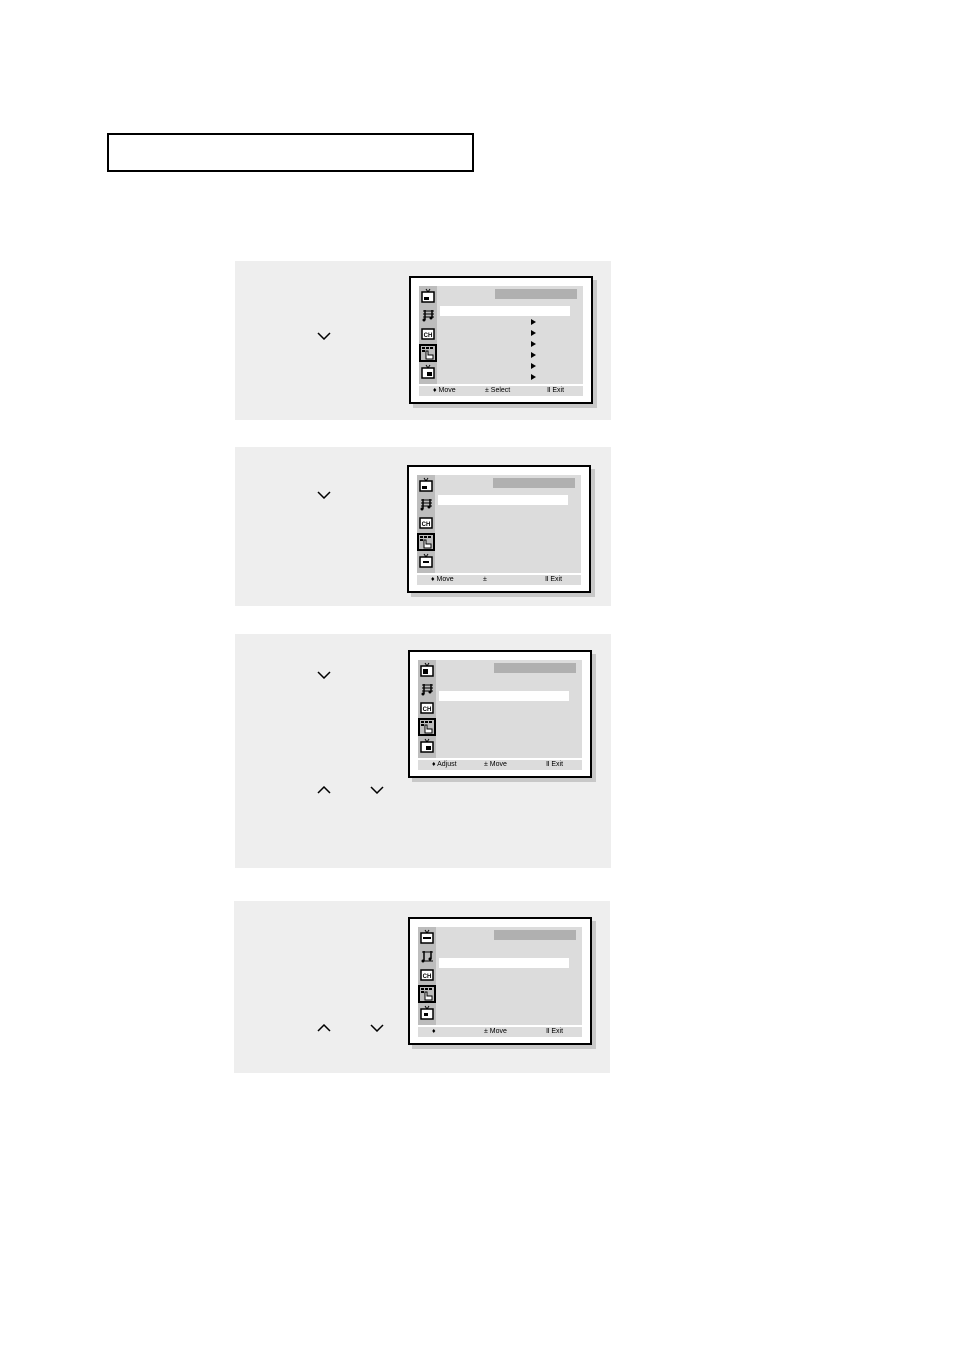  I want to click on footer-select-hint: ±, so click(485, 579).